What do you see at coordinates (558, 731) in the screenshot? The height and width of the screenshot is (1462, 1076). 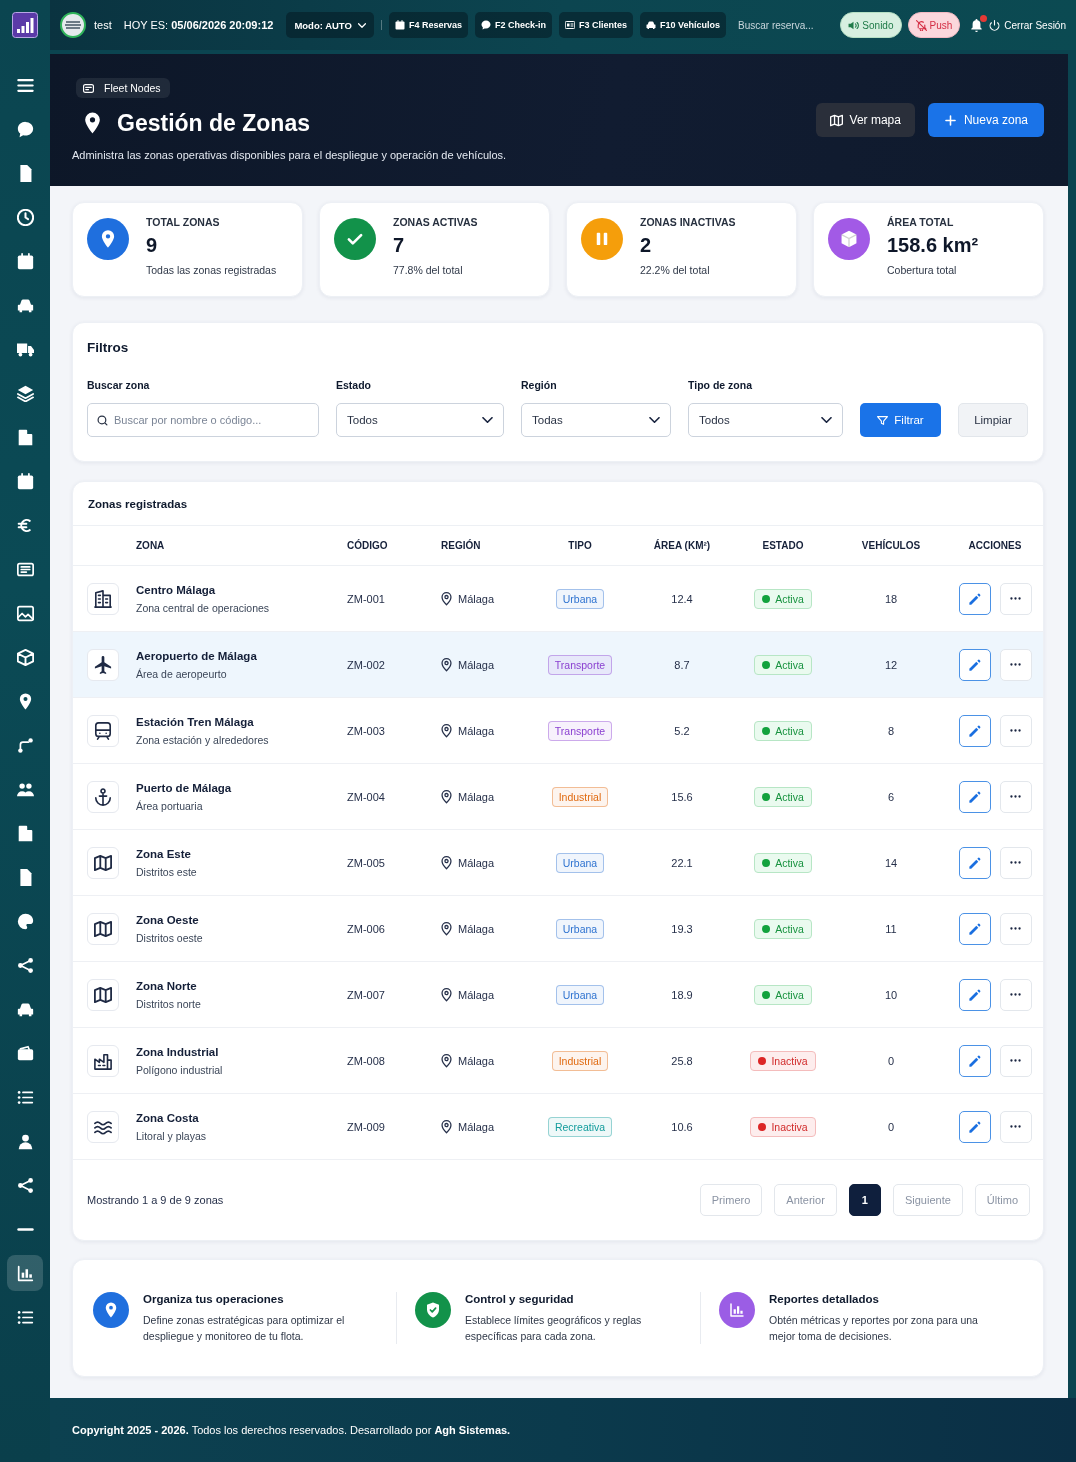 I see `table-row: Estación Tren Málaga Zona estación y alrededores ZM-003 Málaga Transporte 5.2 Activa 8` at bounding box center [558, 731].